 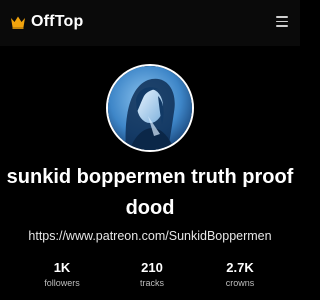 I want to click on tracks-label: tracks, so click(x=151, y=283).